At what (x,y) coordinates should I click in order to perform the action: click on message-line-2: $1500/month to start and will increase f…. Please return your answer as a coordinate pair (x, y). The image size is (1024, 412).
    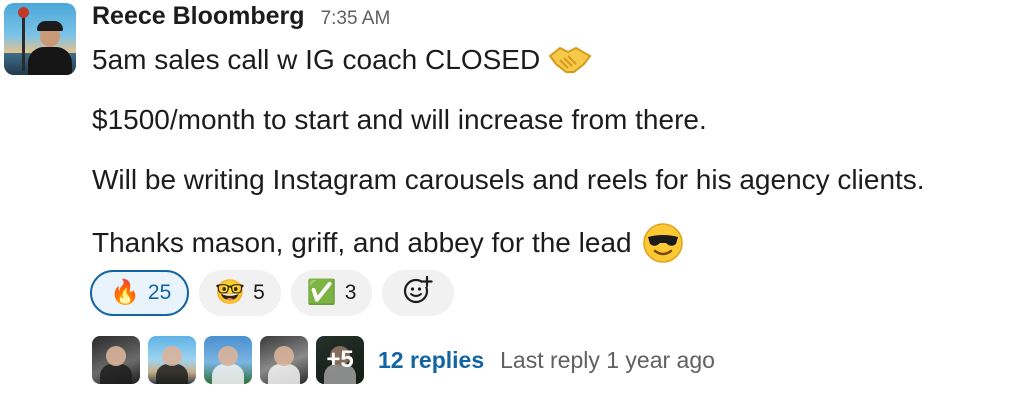
    Looking at the image, I should click on (399, 120).